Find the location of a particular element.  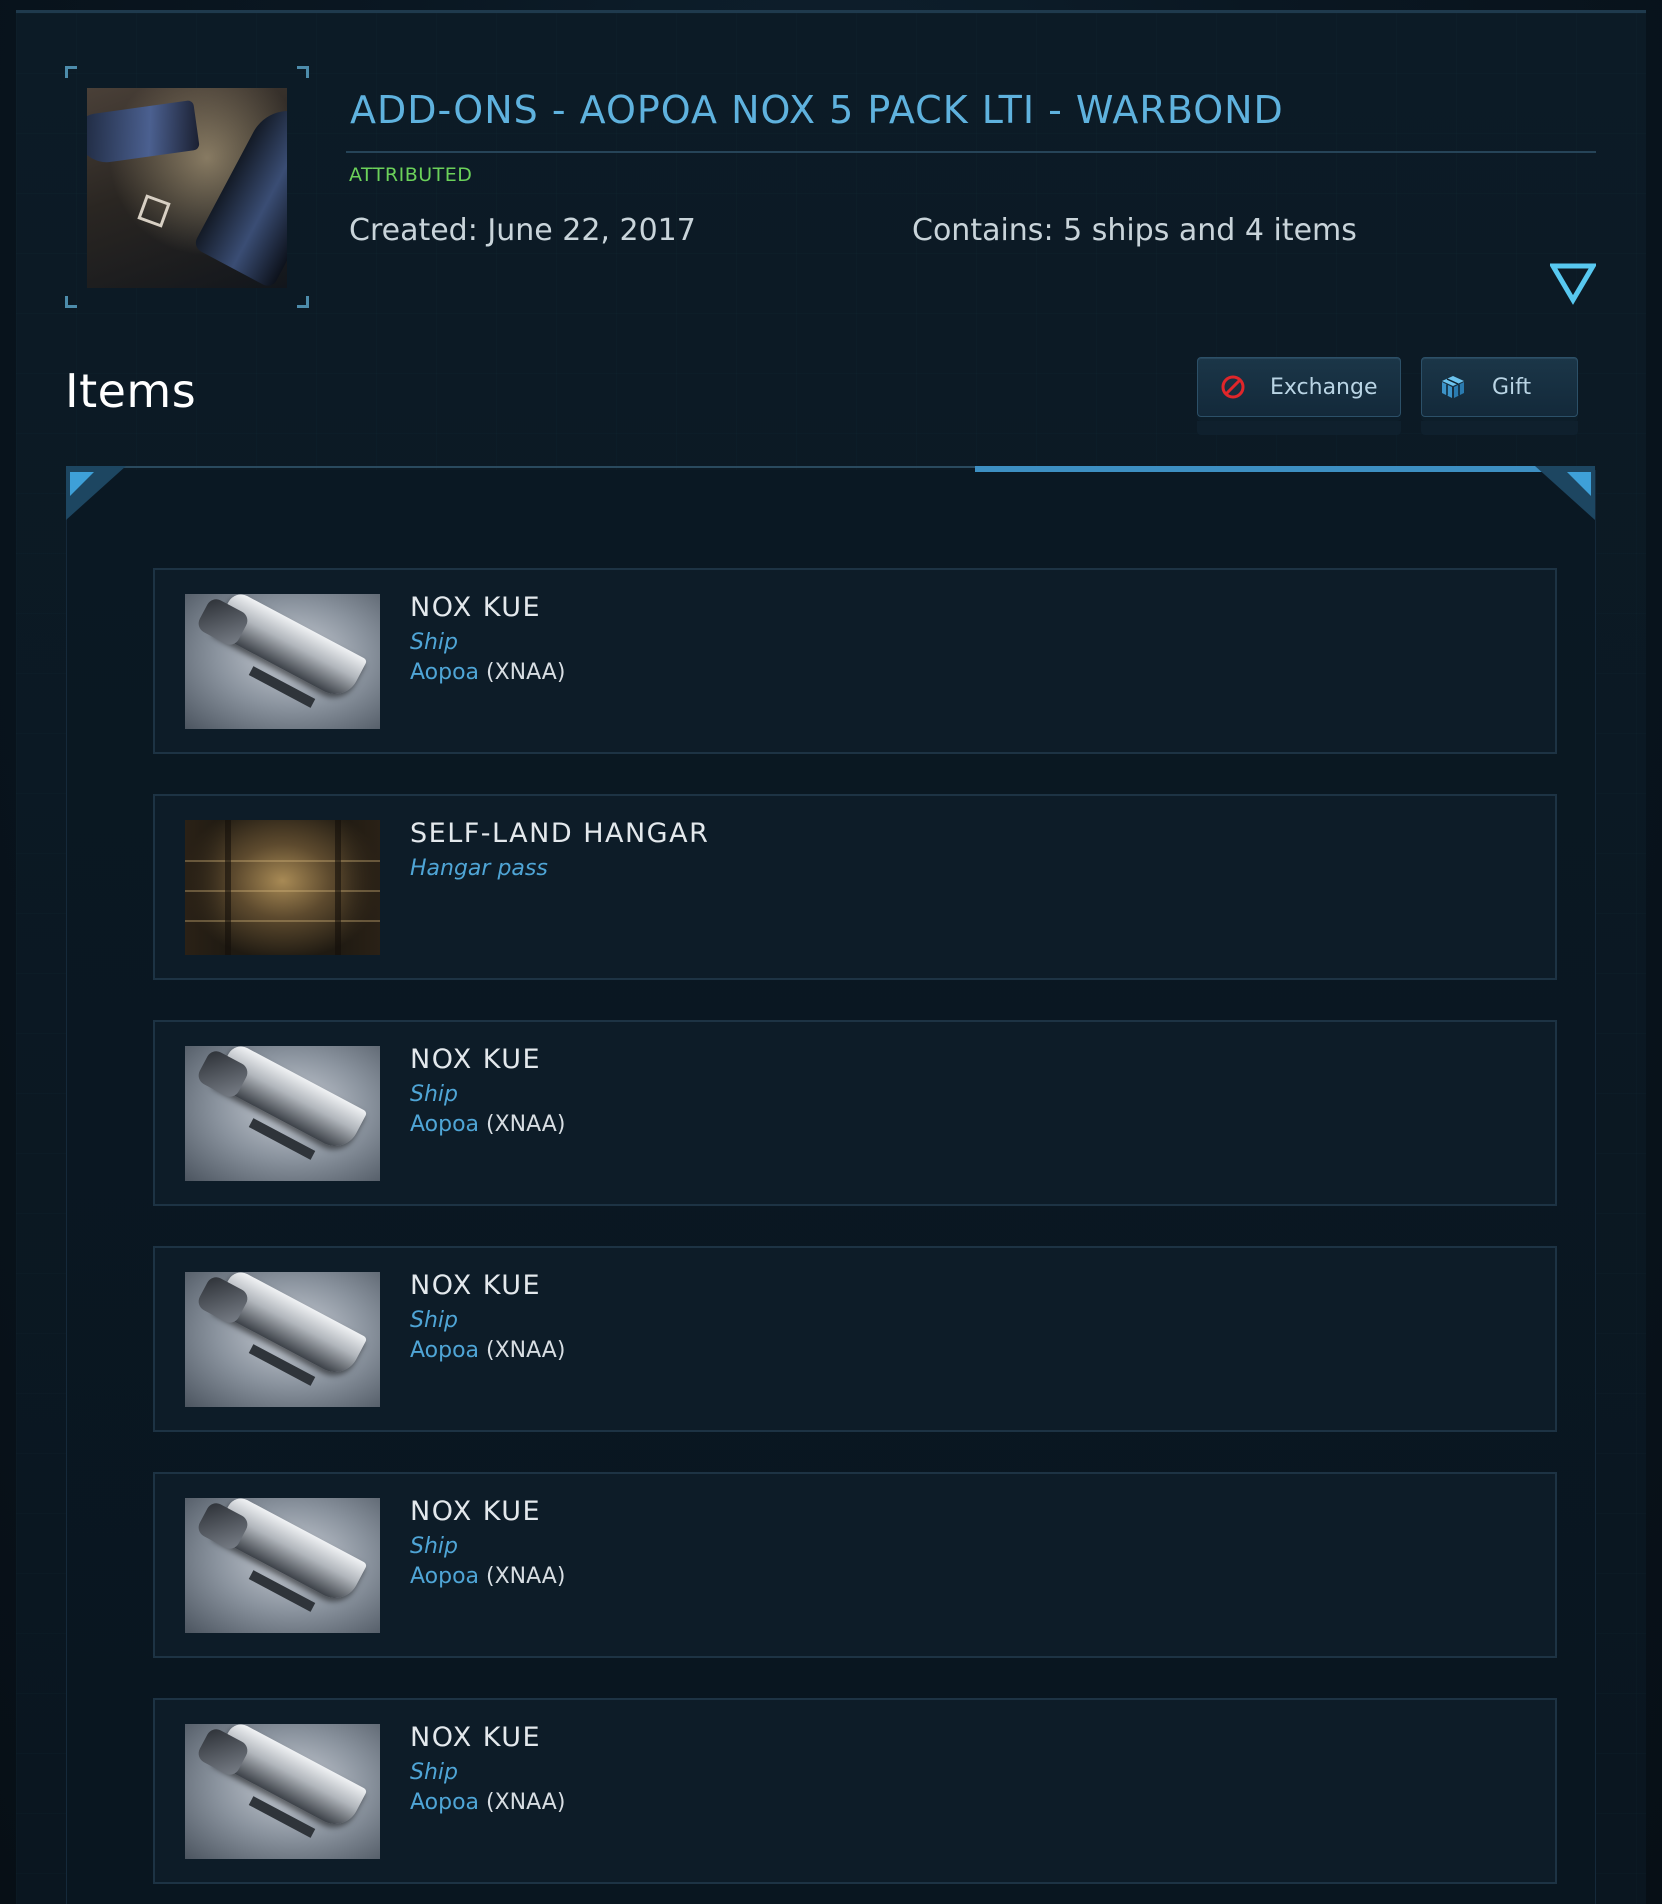

items-heading: Items is located at coordinates (131, 391).